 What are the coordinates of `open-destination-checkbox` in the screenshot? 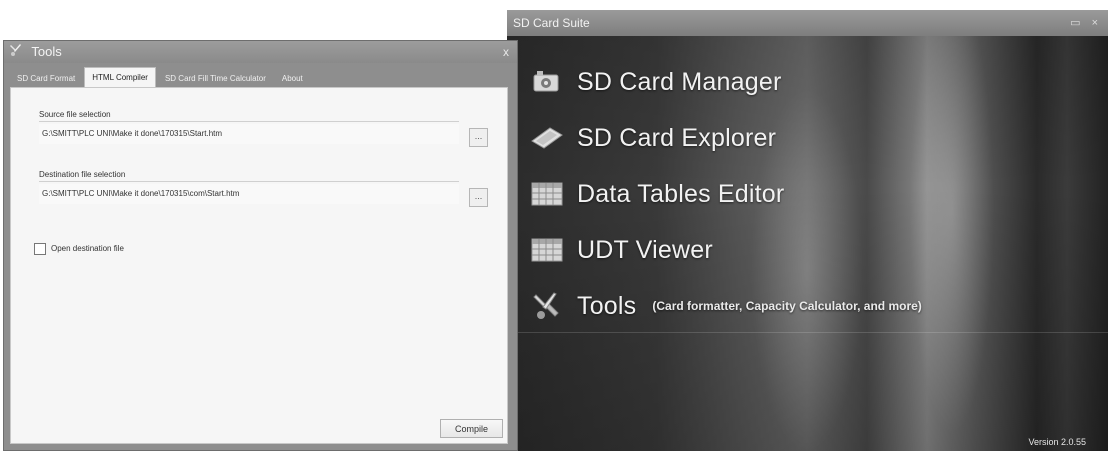 It's located at (40, 249).